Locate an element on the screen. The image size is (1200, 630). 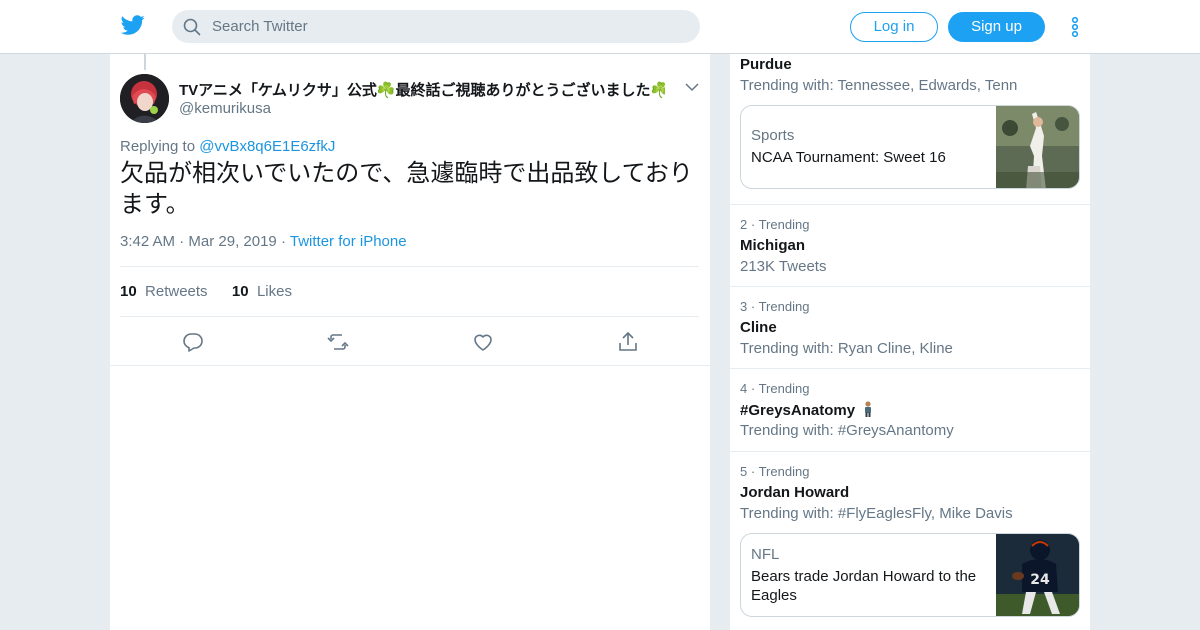
retweets-label: Retweets is located at coordinates (176, 291).